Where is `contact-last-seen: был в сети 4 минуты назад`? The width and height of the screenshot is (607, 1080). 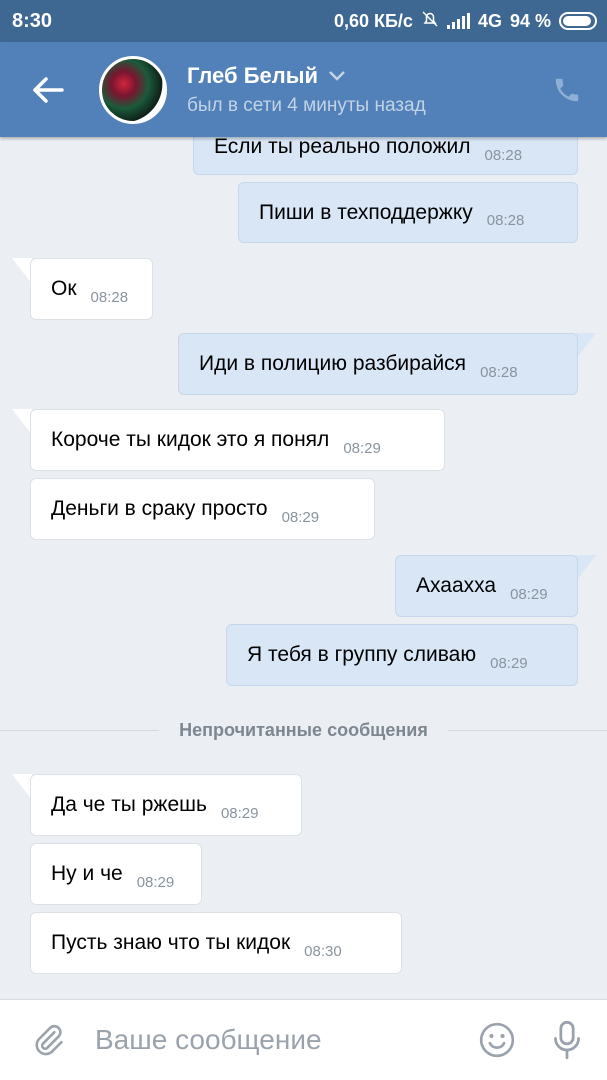
contact-last-seen: был в сети 4 минуты назад is located at coordinates (306, 105).